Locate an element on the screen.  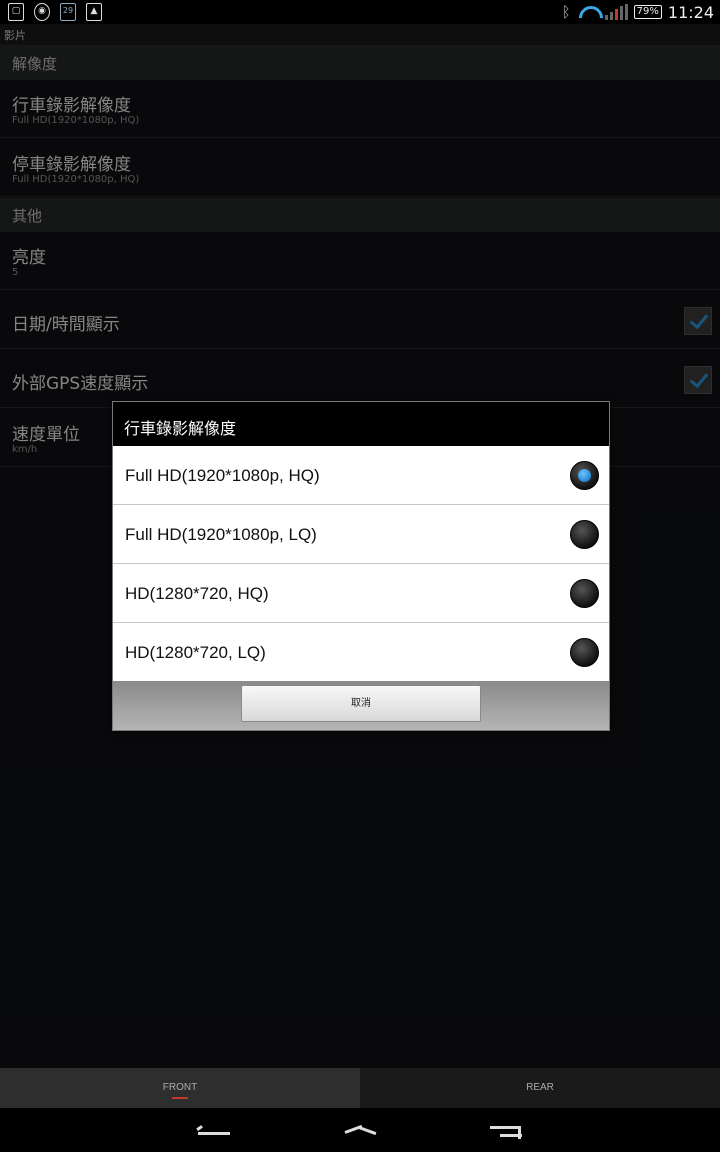
cancel-button: 取消 is located at coordinates (361, 703).